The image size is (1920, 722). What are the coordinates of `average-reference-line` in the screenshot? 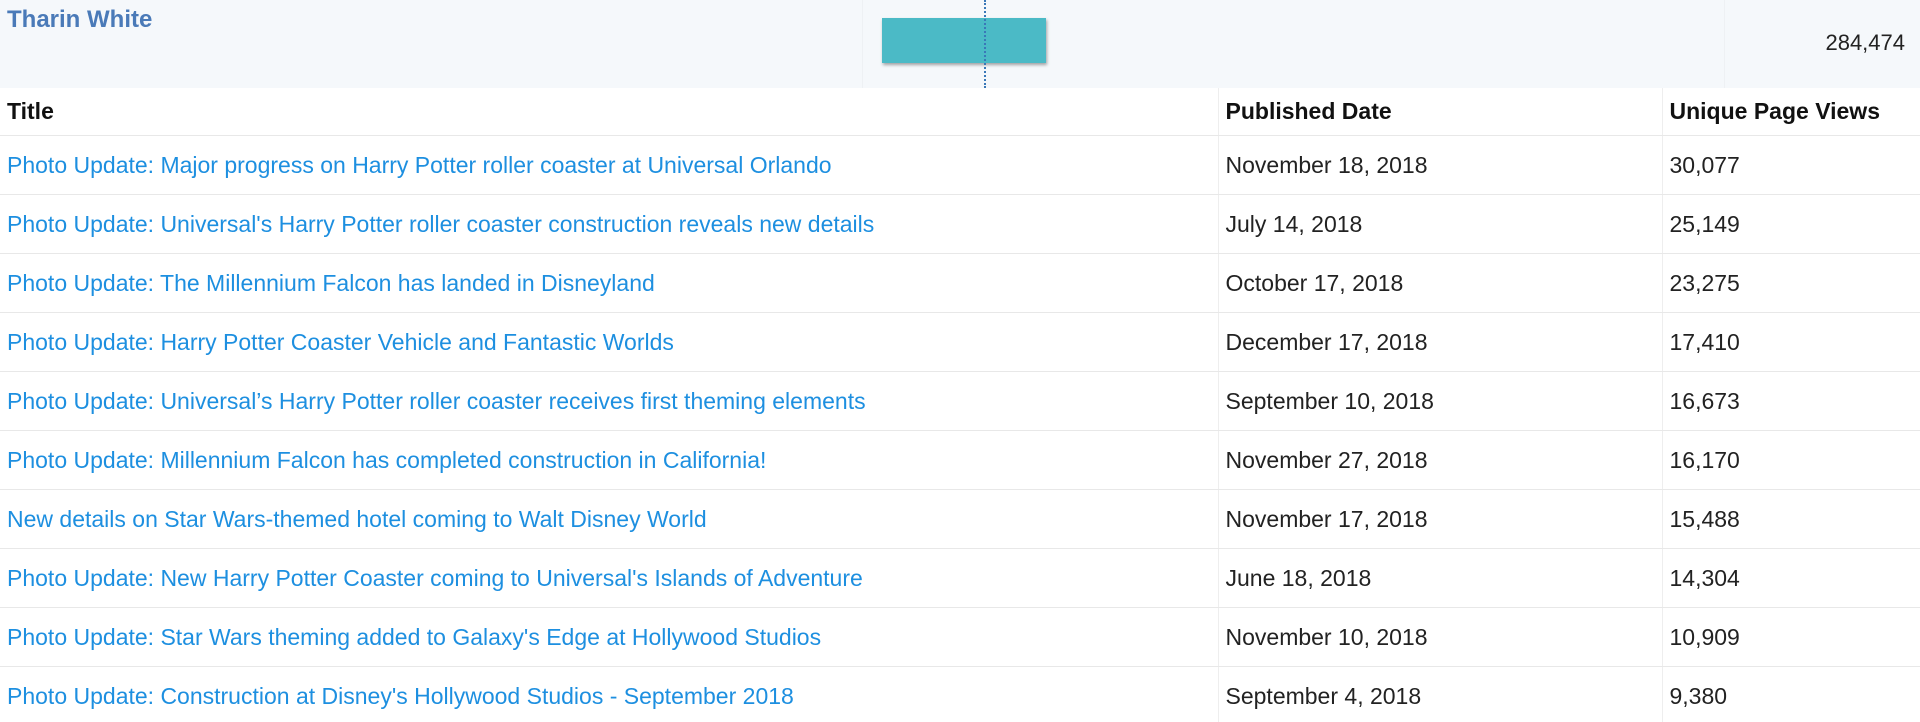 It's located at (985, 44).